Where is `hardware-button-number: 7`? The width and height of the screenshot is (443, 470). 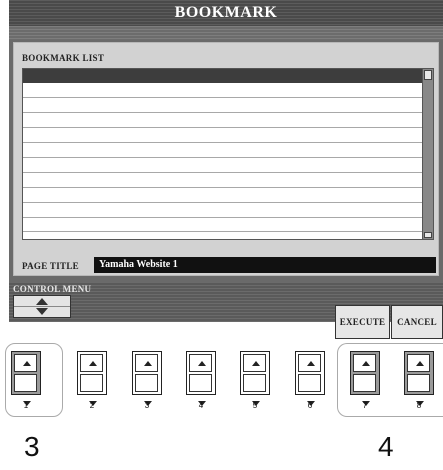 hardware-button-number: 7 is located at coordinates (365, 405).